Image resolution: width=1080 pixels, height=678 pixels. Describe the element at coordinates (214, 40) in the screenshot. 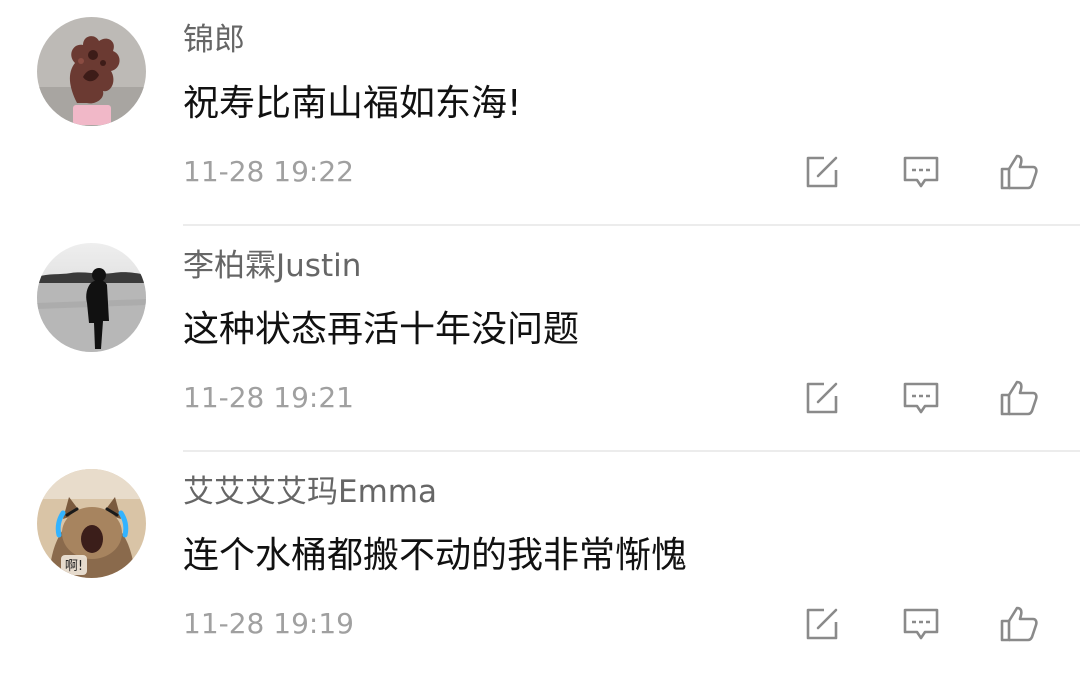

I see `username: 锦郎` at that location.